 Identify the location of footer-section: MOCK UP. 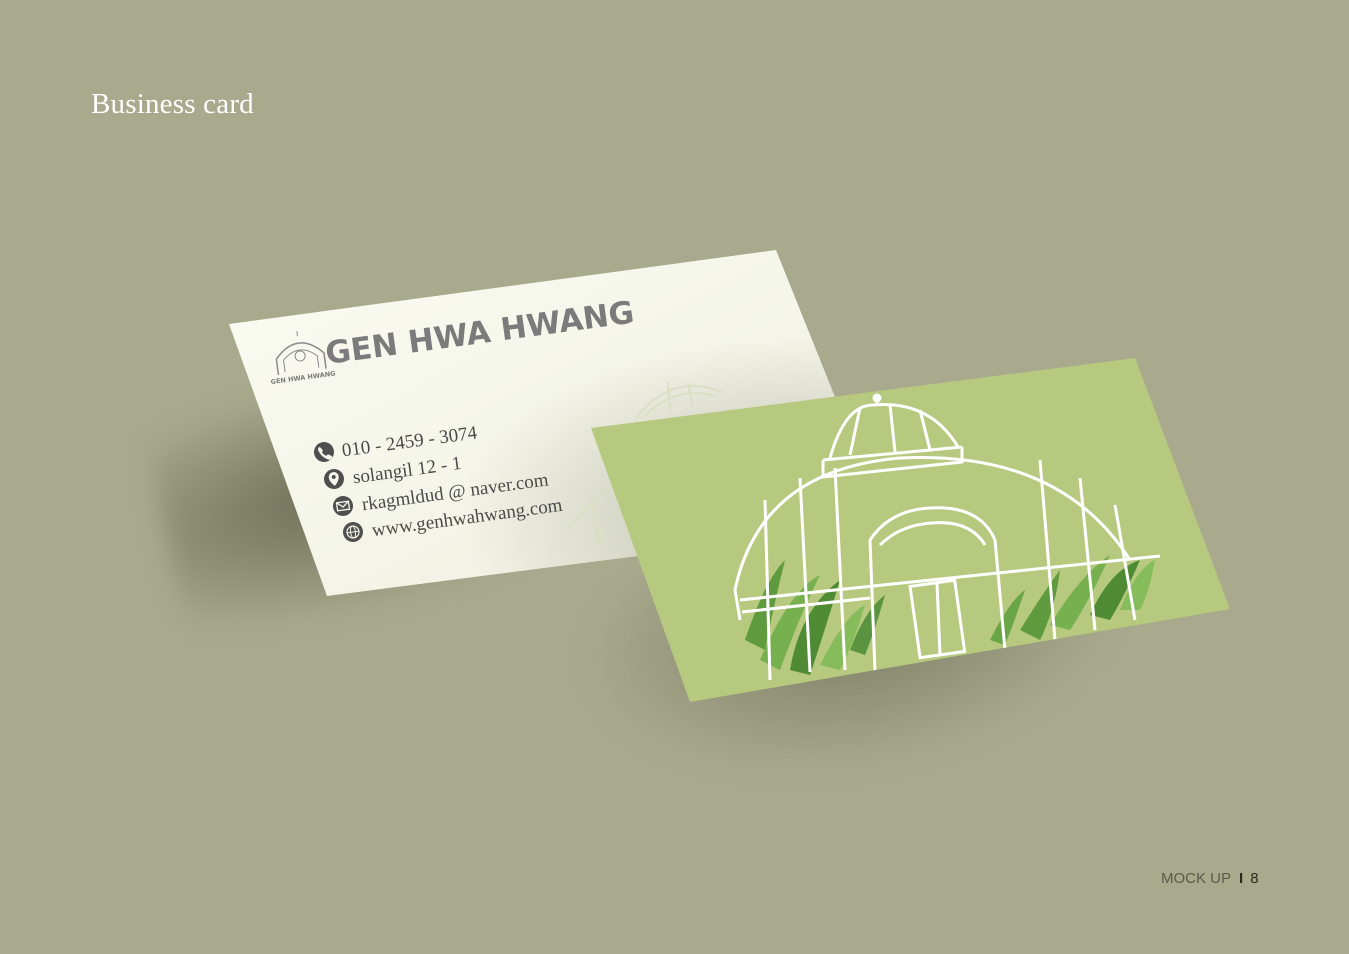
(1196, 878).